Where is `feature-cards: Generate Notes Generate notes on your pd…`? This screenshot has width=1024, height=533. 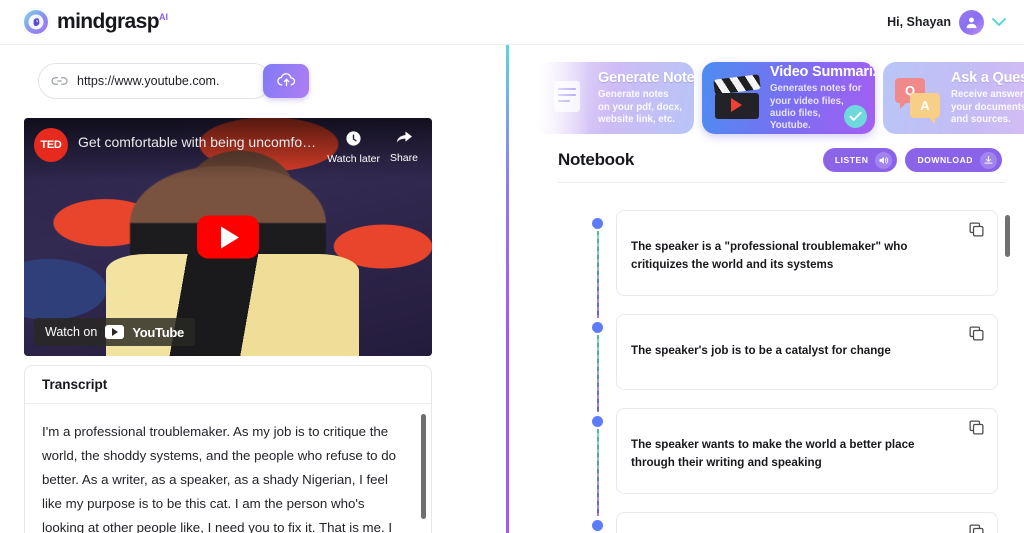 feature-cards: Generate Notes Generate notes on your pd… is located at coordinates (766, 98).